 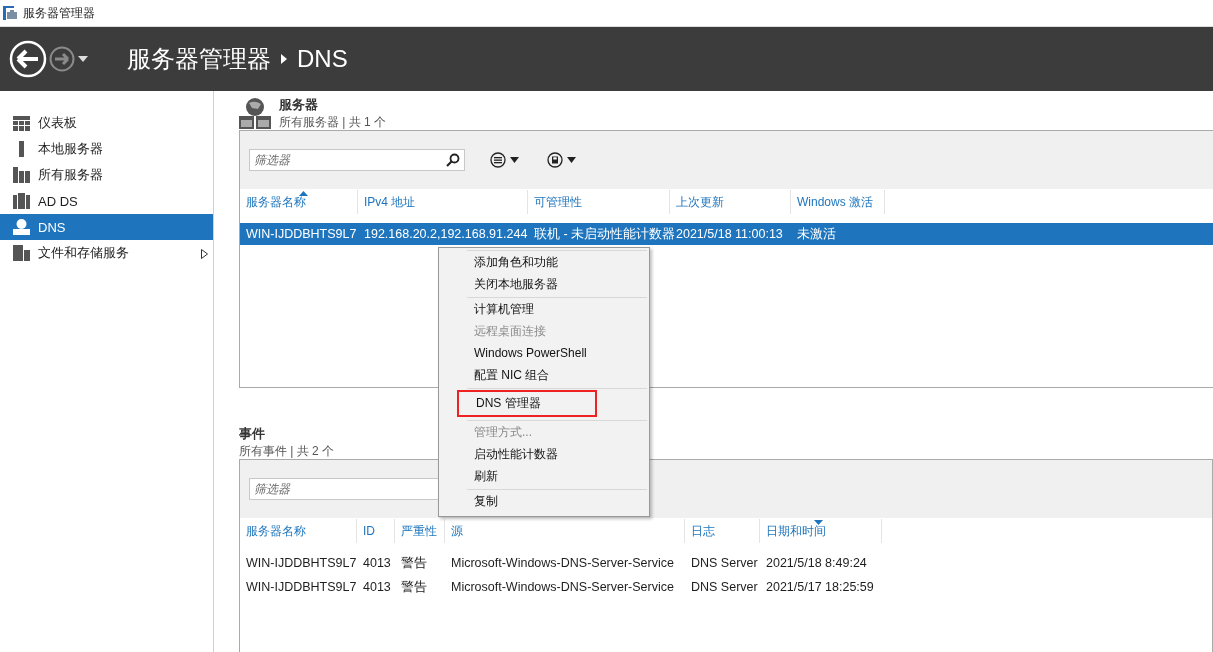 What do you see at coordinates (106, 149) in the screenshot?
I see `sidebar-item: 本地服务器` at bounding box center [106, 149].